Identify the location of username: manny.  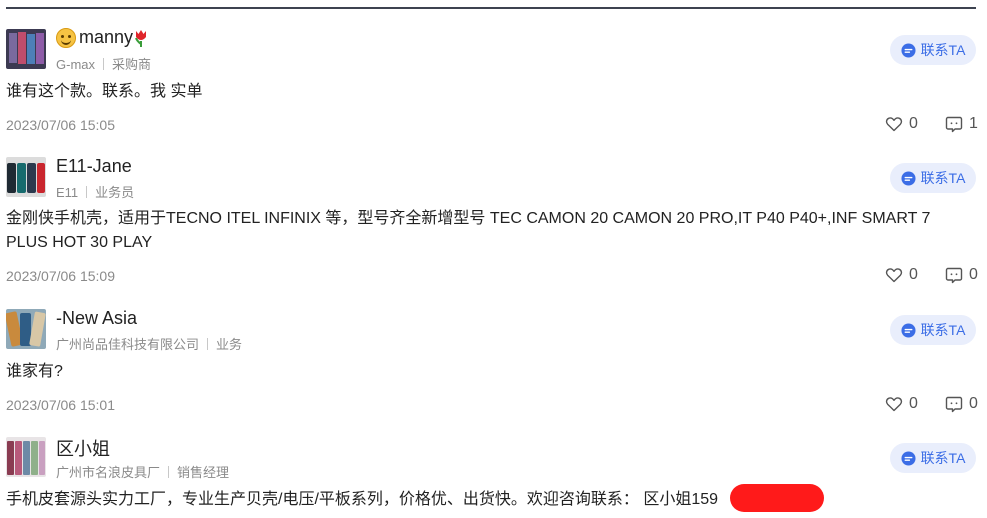
(102, 37).